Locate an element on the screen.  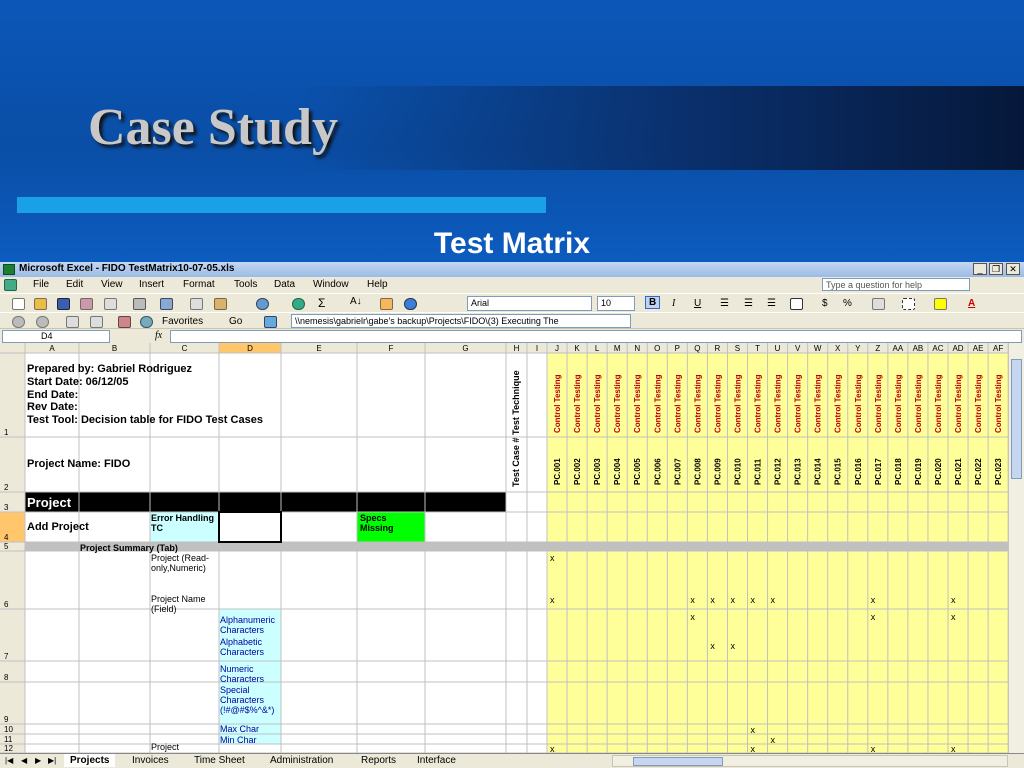
refresh-icon is located at coordinates (96, 322).